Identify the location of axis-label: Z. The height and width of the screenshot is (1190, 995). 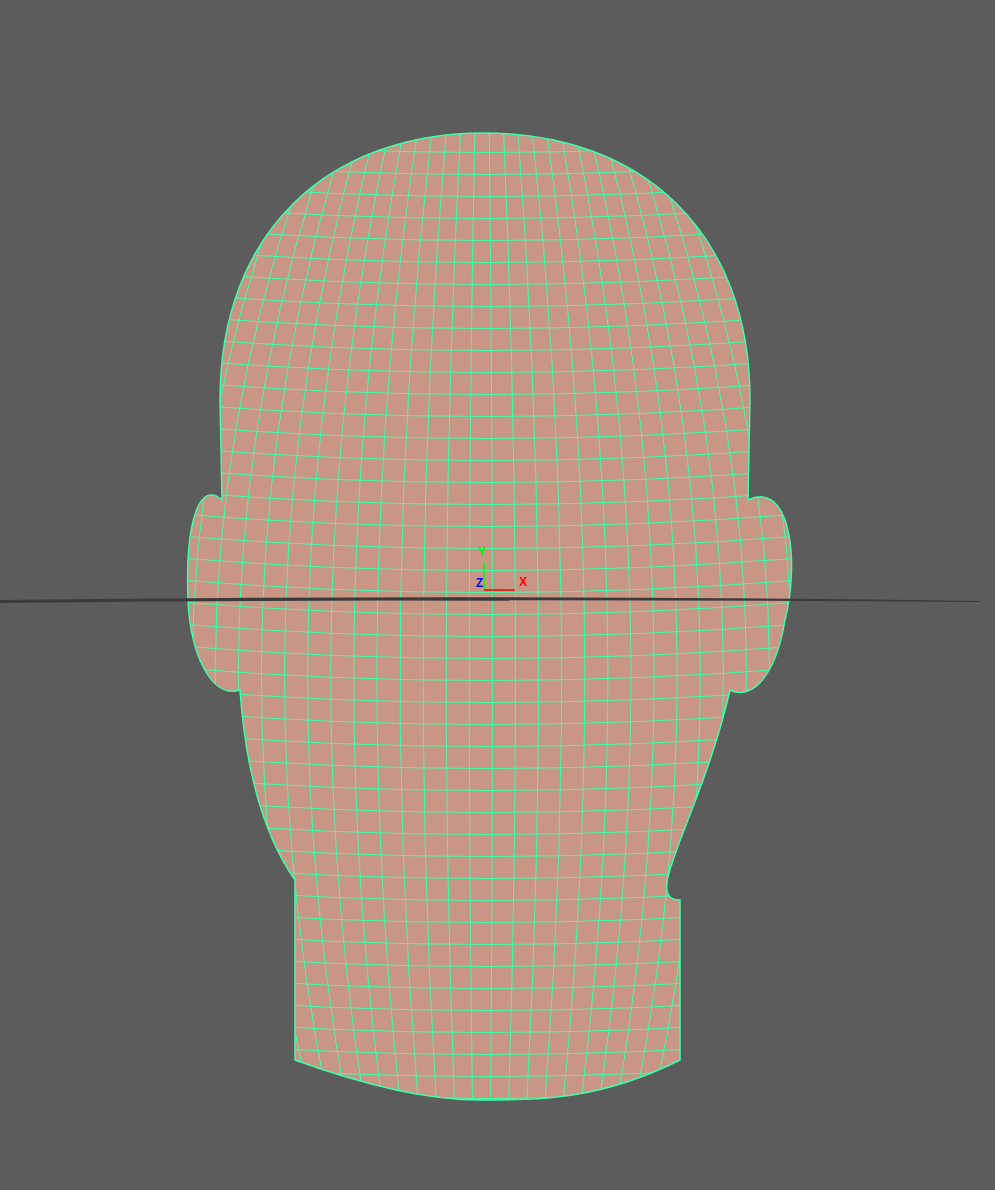
(480, 583).